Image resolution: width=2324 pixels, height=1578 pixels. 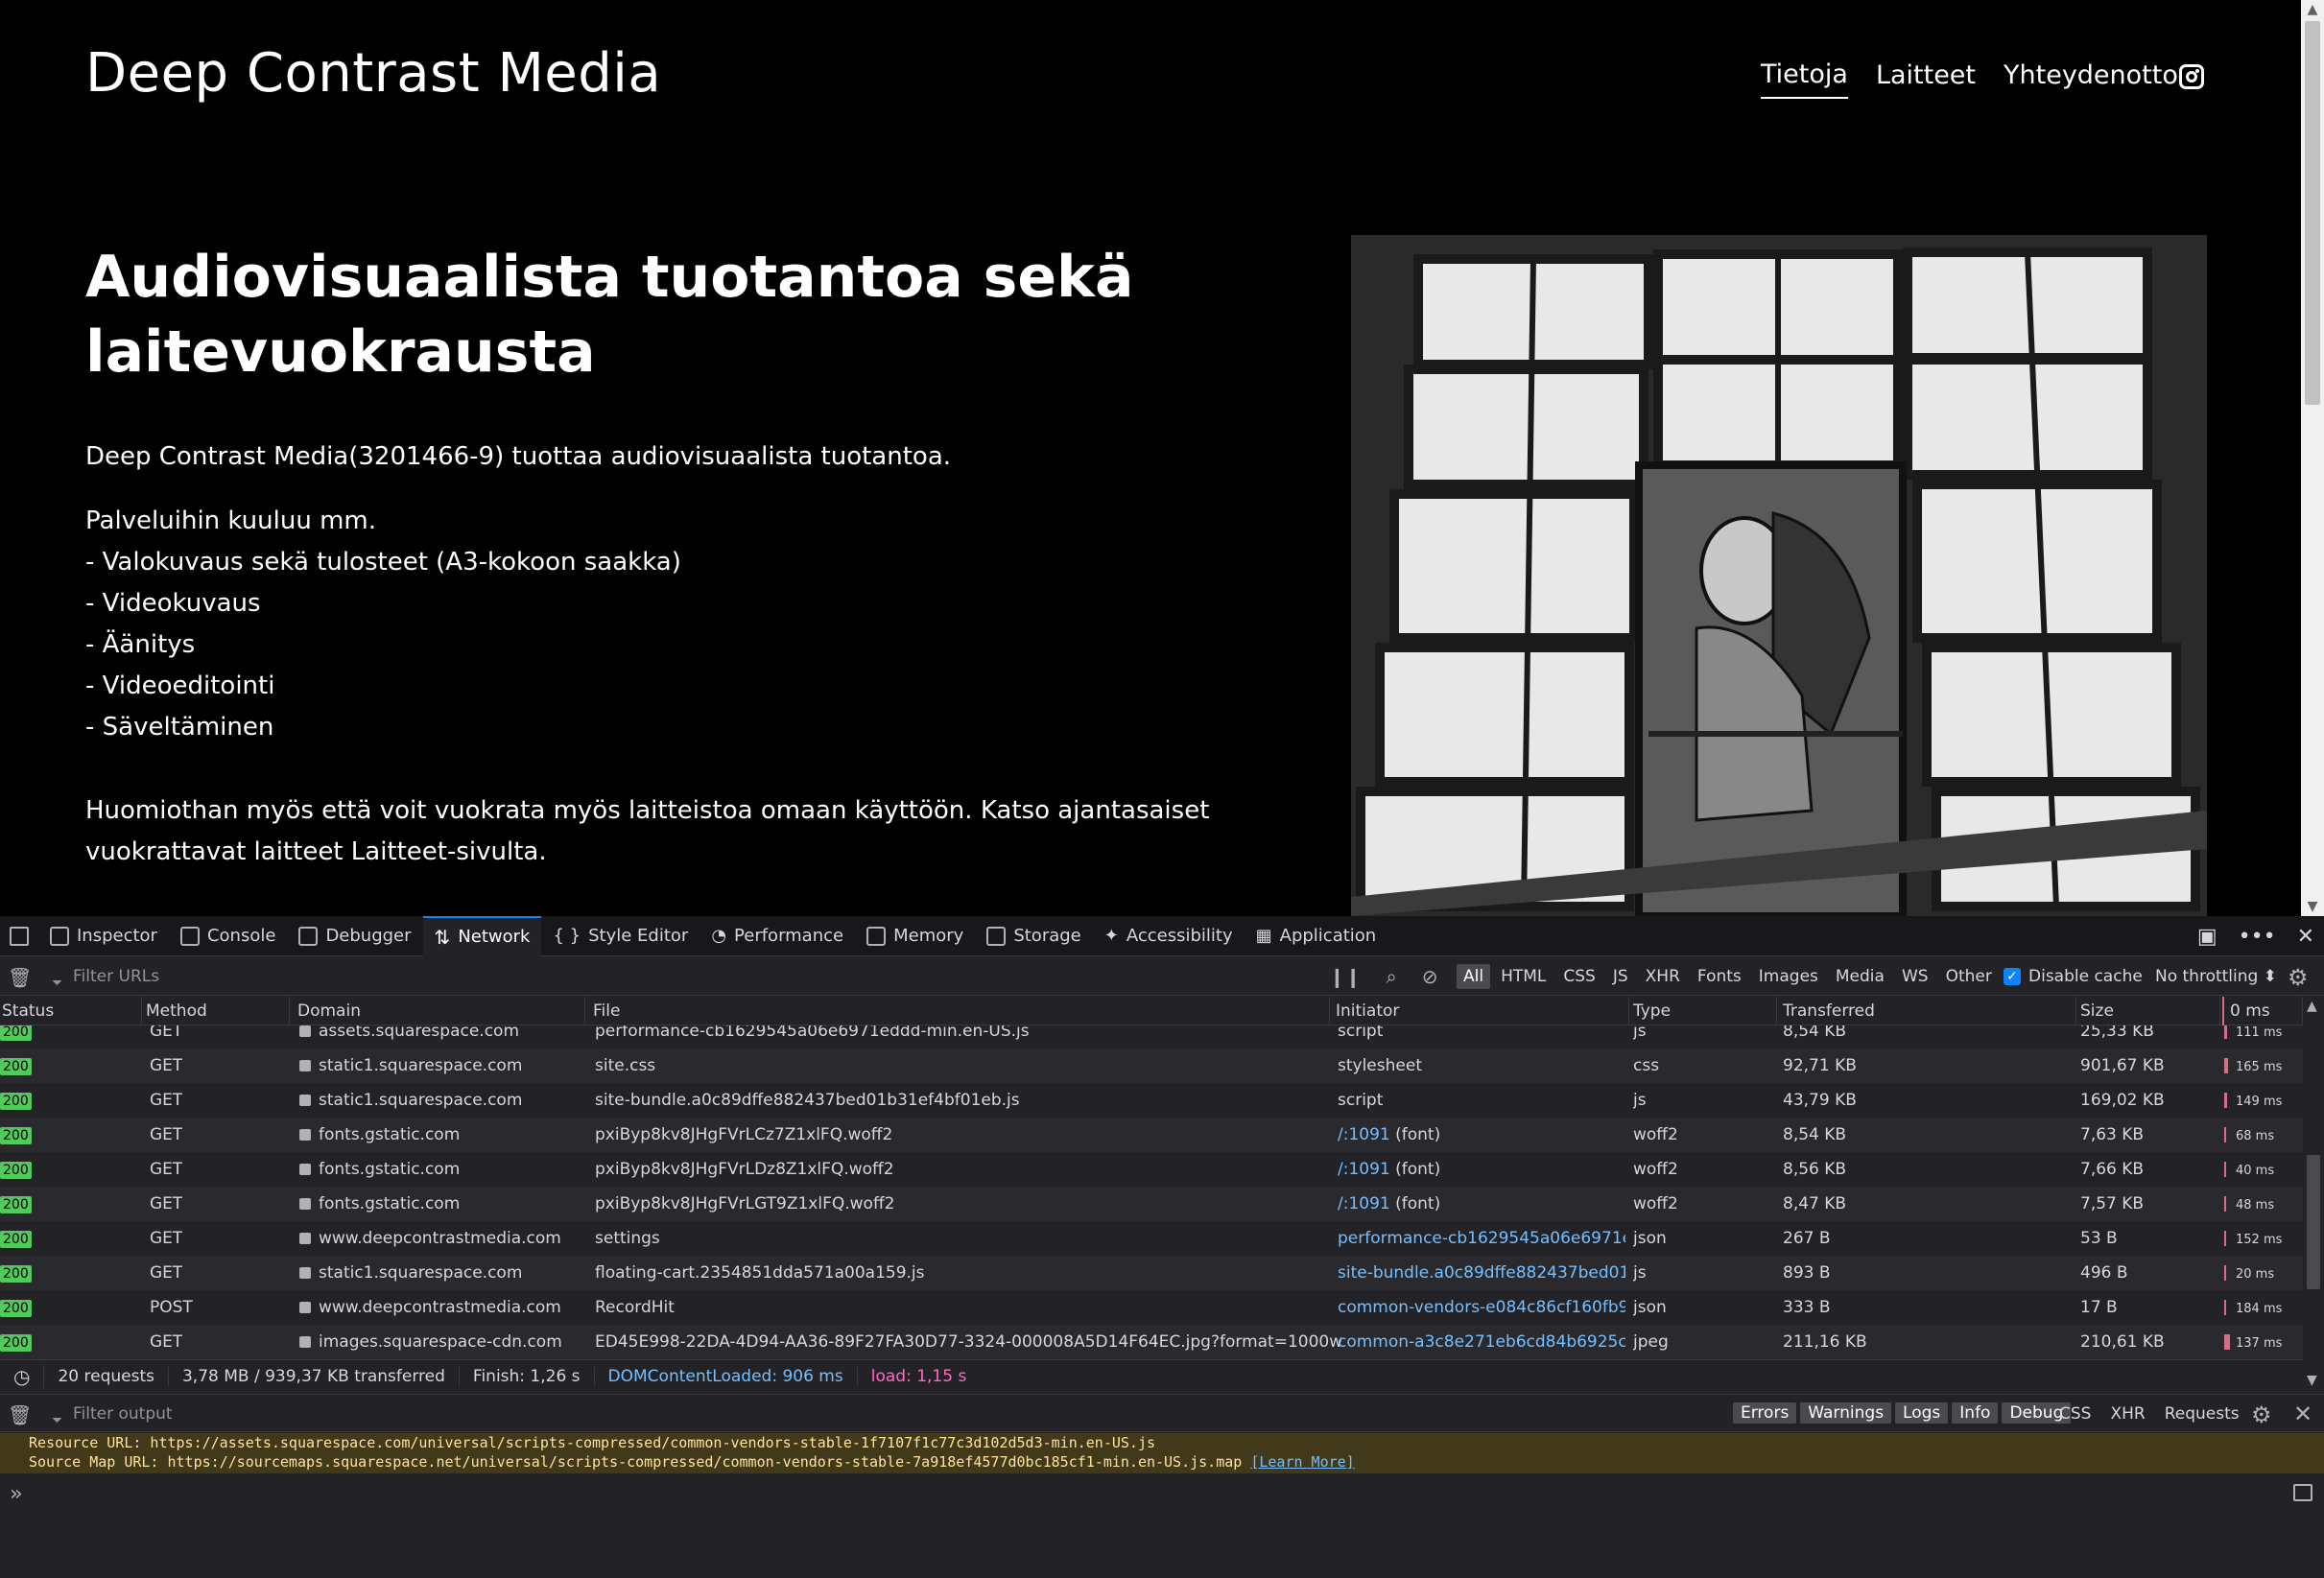 What do you see at coordinates (683, 977) in the screenshot?
I see `filter-urls-input` at bounding box center [683, 977].